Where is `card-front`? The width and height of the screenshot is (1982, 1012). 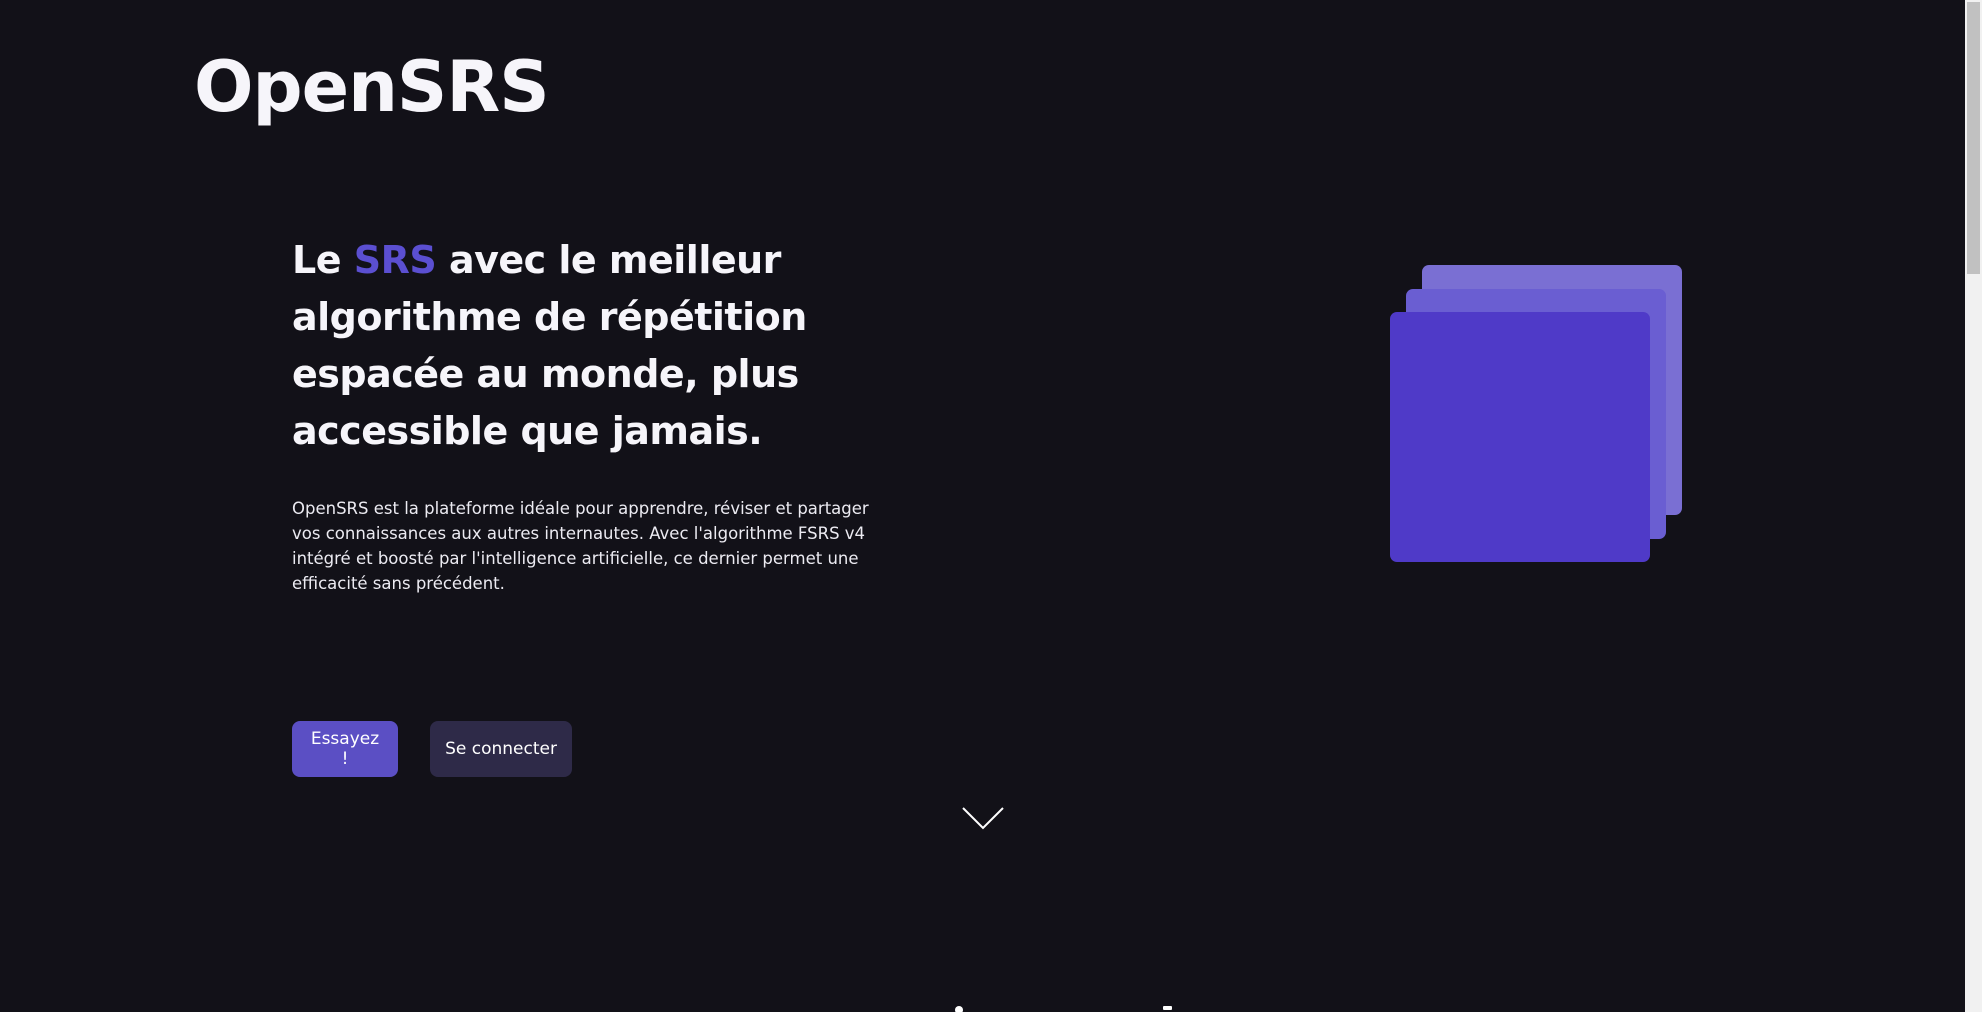 card-front is located at coordinates (1520, 437).